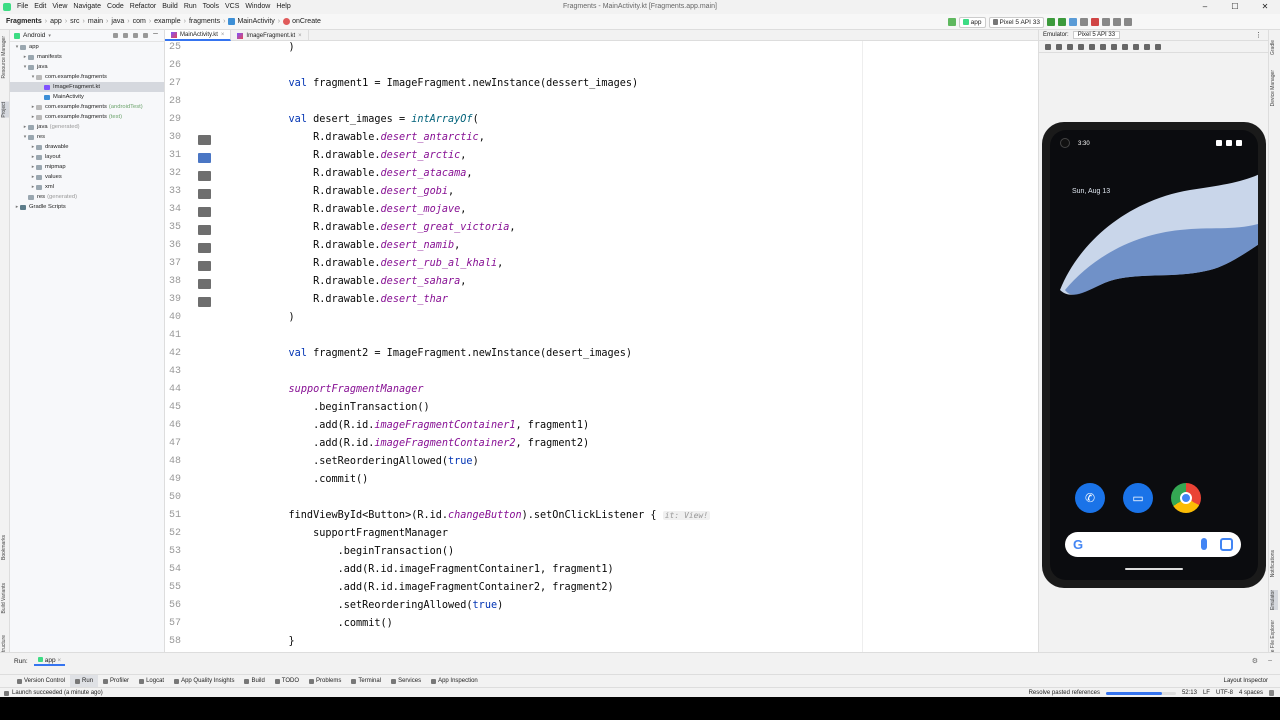 Image resolution: width=1280 pixels, height=720 pixels. What do you see at coordinates (1016, 22) in the screenshot?
I see `device-select: Pixel 5 API 33` at bounding box center [1016, 22].